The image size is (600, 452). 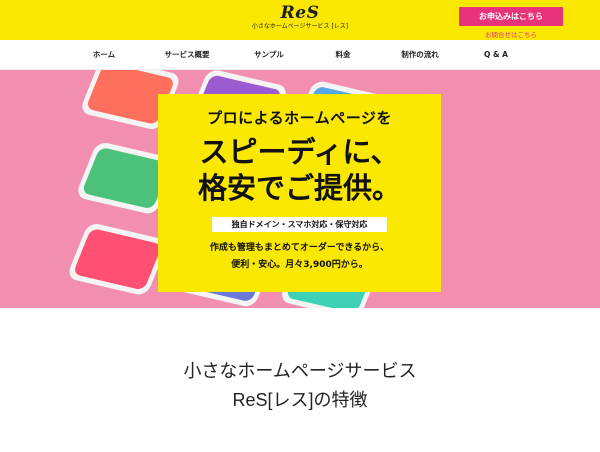 What do you see at coordinates (269, 54) in the screenshot?
I see `nav-item-samples: サンプル` at bounding box center [269, 54].